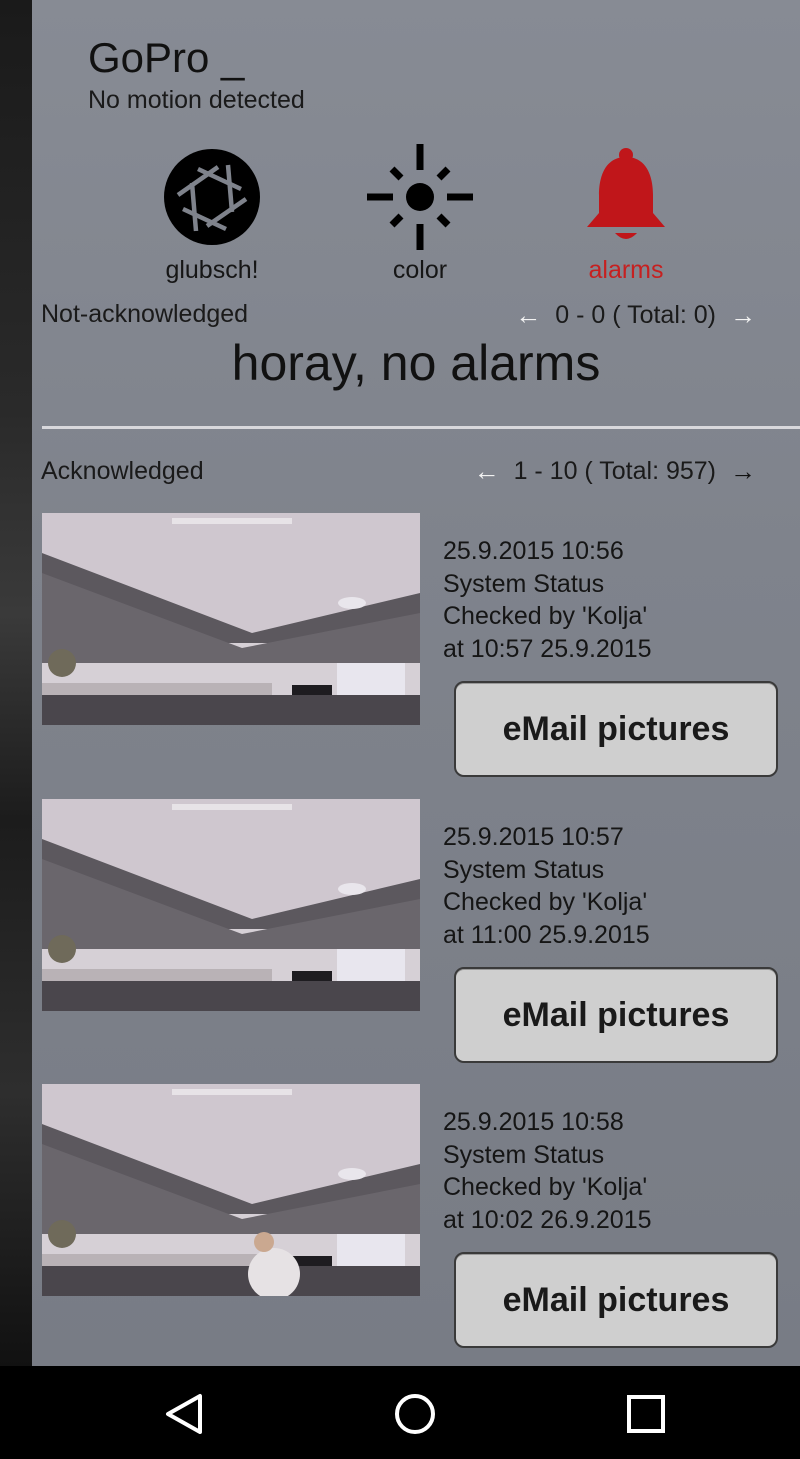  I want to click on color-label: color, so click(420, 270).